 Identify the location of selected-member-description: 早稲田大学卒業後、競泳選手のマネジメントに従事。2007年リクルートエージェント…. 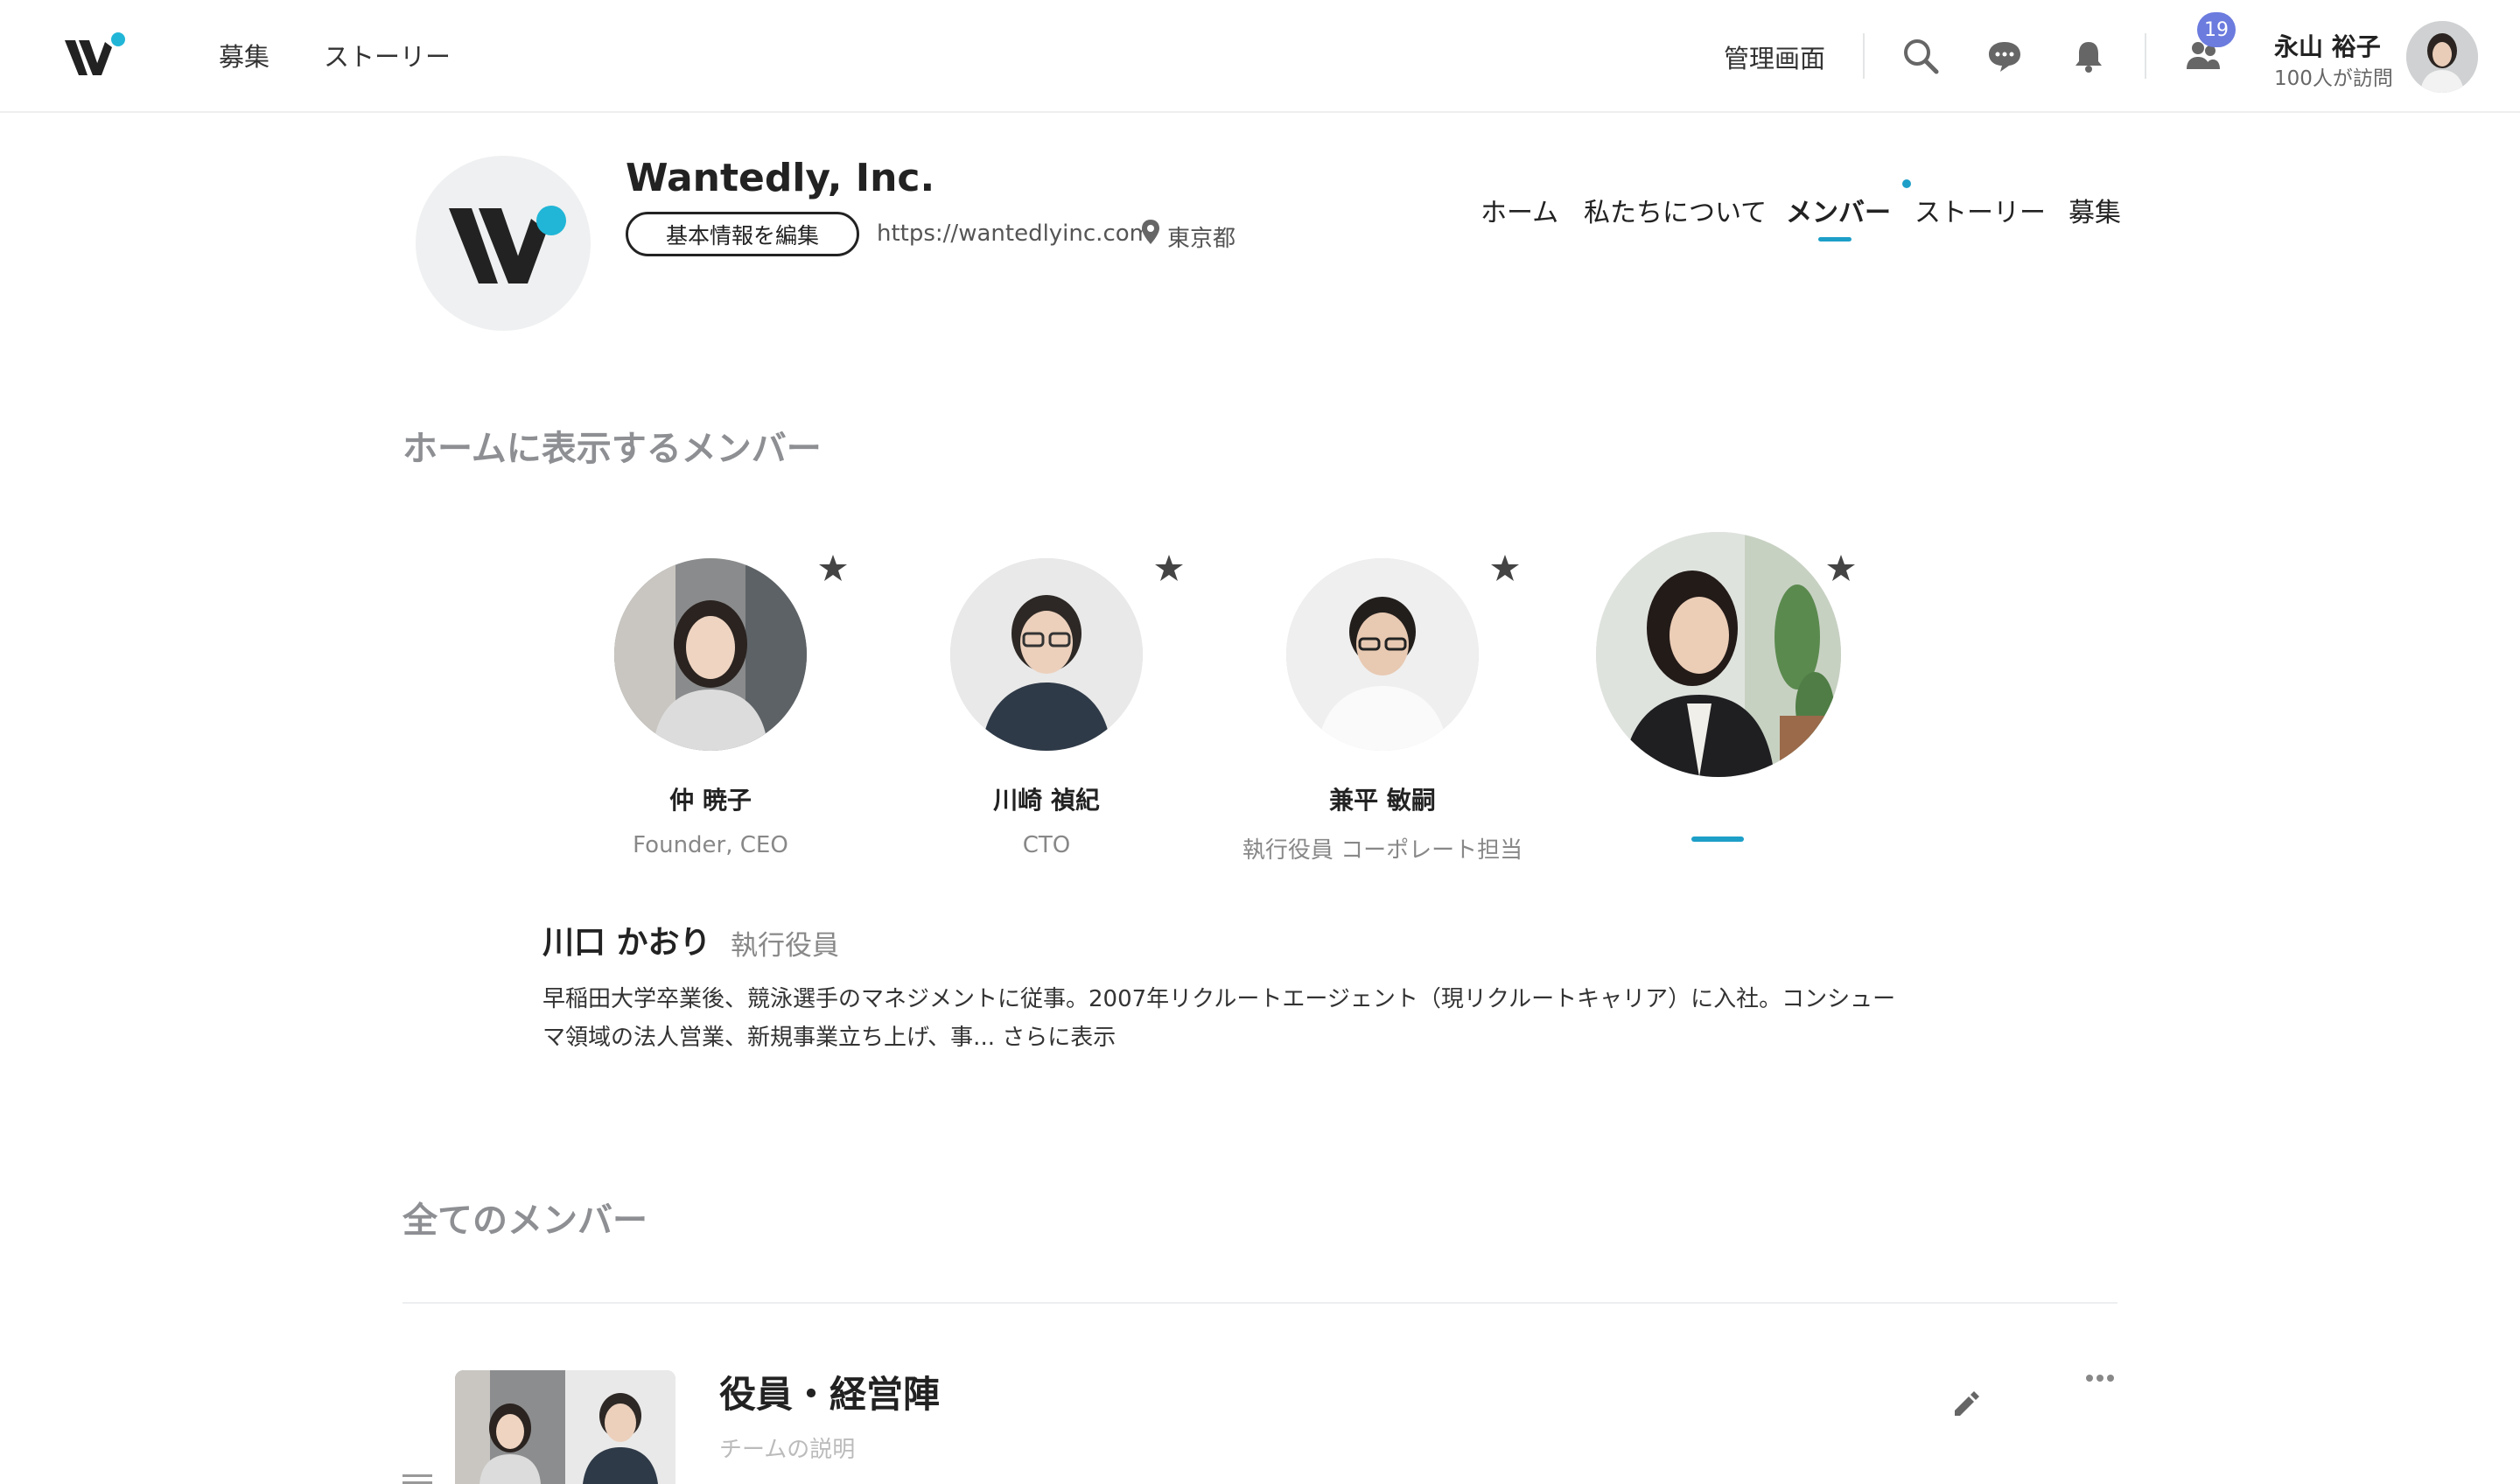
(1225, 1018).